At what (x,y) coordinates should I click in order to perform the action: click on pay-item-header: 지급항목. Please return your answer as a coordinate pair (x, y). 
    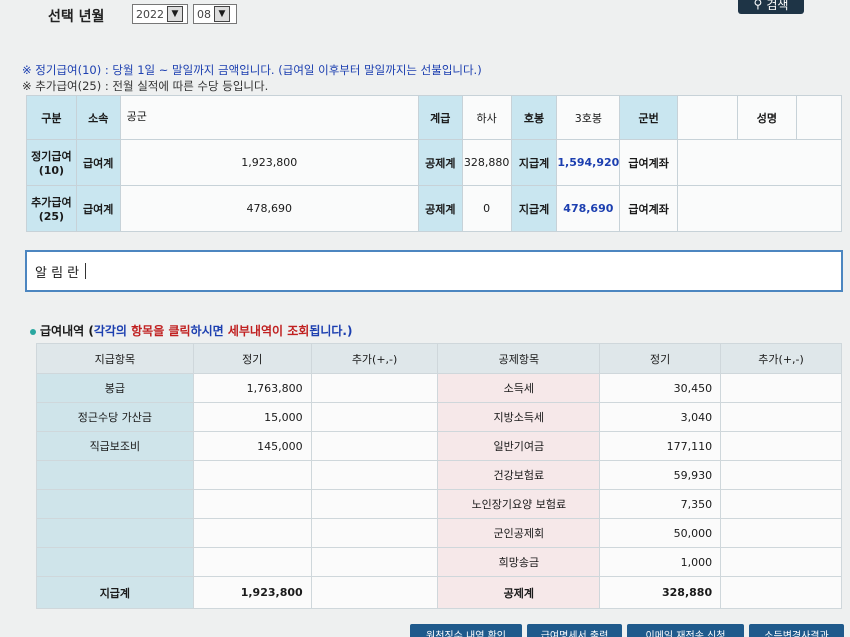
    Looking at the image, I should click on (115, 358).